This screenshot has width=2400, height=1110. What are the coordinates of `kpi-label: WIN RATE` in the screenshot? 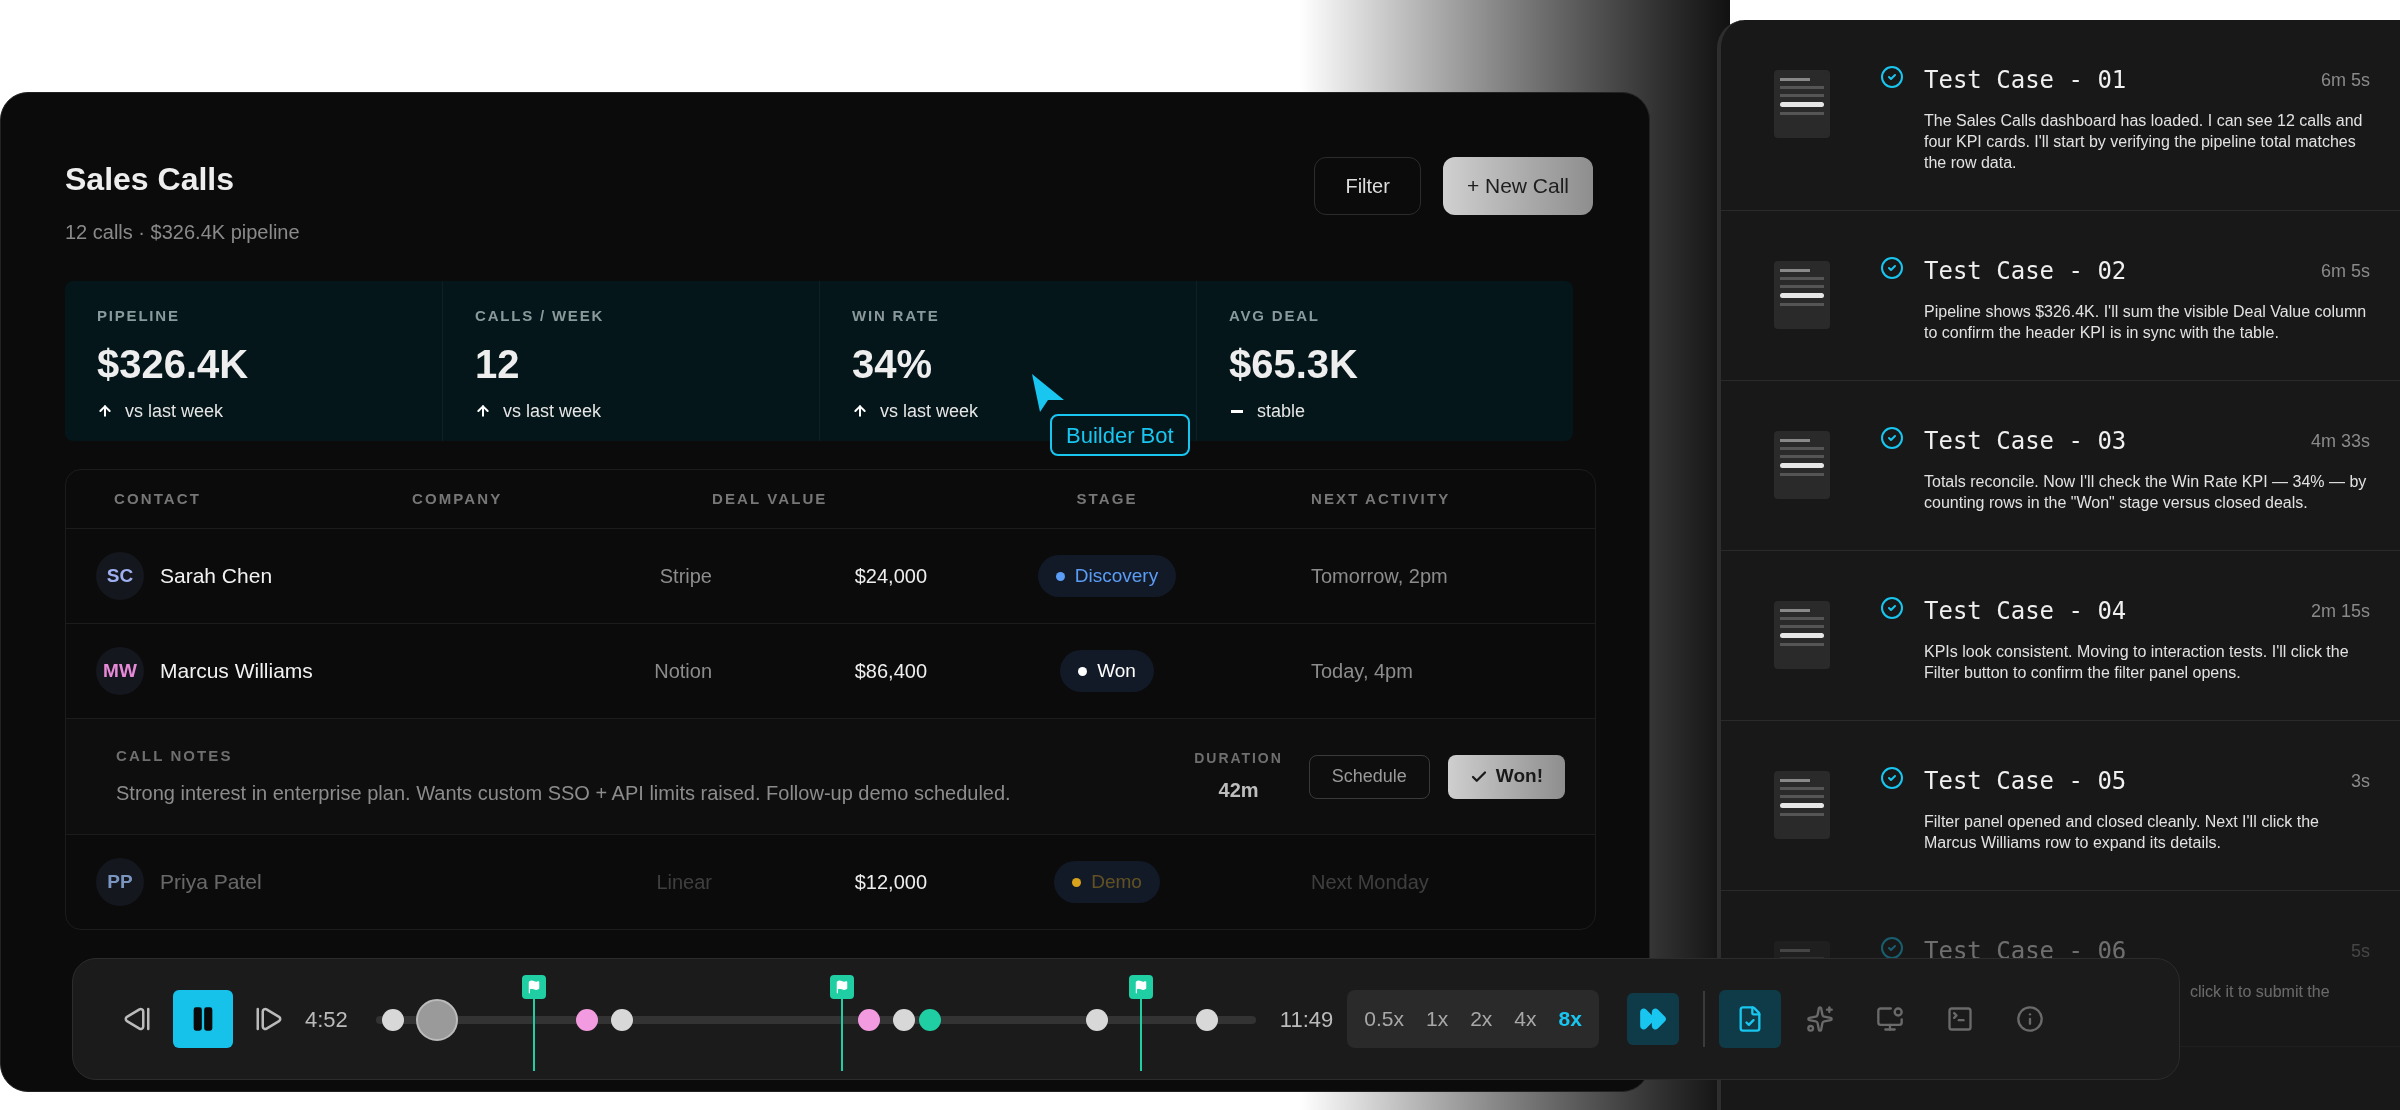 It's located at (896, 316).